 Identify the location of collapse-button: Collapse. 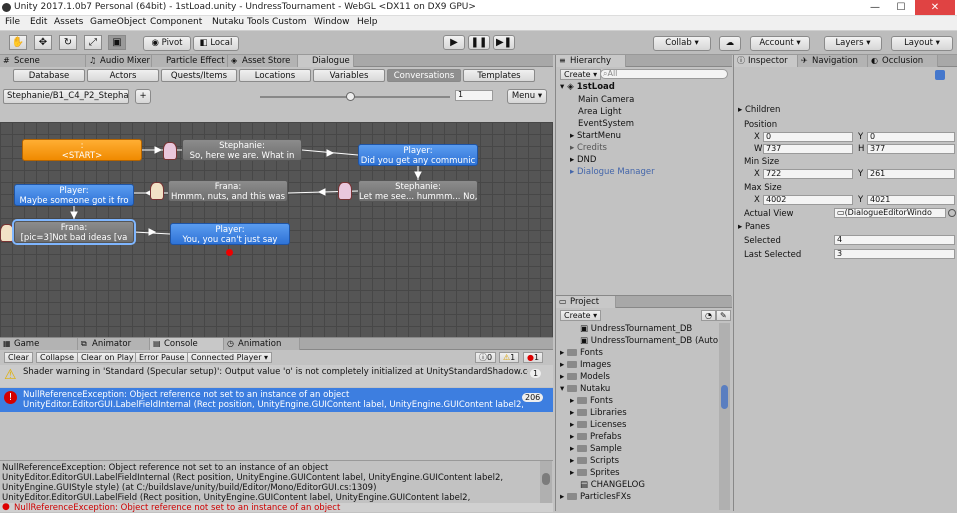
(57, 357).